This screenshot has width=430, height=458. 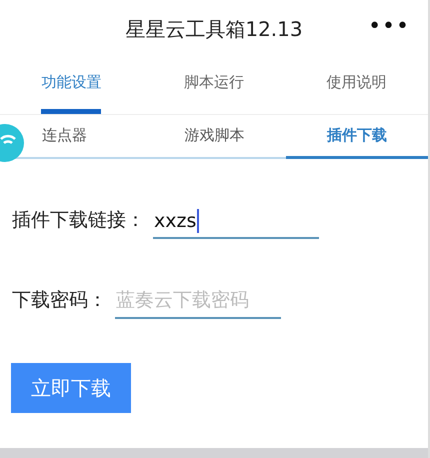 I want to click on tab: 功能设置, so click(x=71, y=86).